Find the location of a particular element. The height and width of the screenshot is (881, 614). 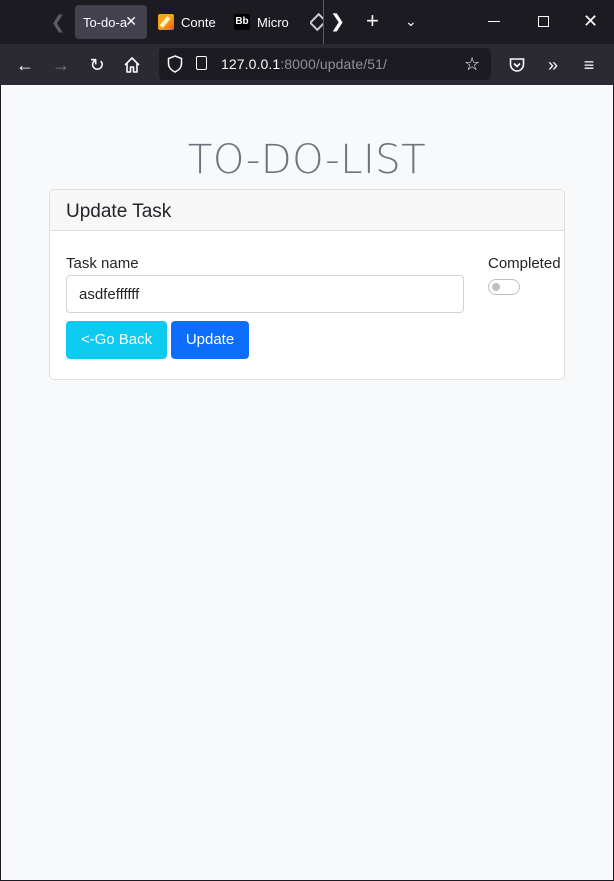

update-button: Update is located at coordinates (210, 340).